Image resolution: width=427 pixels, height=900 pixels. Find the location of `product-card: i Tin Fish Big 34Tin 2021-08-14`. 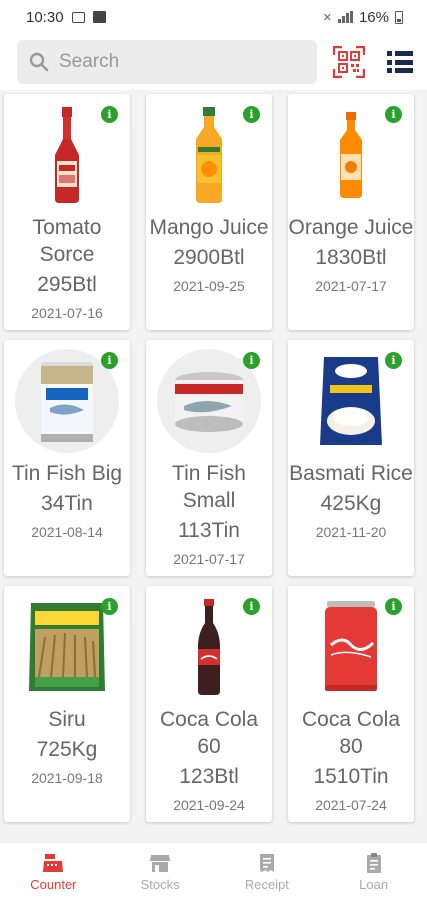

product-card: i Tin Fish Big 34Tin 2021-08-14 is located at coordinates (67, 458).